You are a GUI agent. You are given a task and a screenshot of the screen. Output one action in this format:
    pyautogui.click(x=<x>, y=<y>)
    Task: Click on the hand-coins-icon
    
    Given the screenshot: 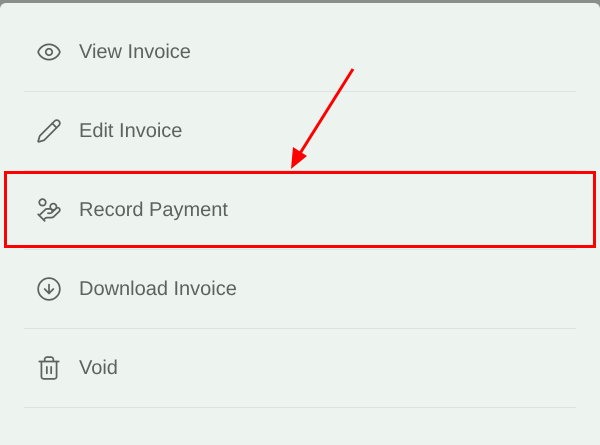 What is the action you would take?
    pyautogui.click(x=49, y=210)
    